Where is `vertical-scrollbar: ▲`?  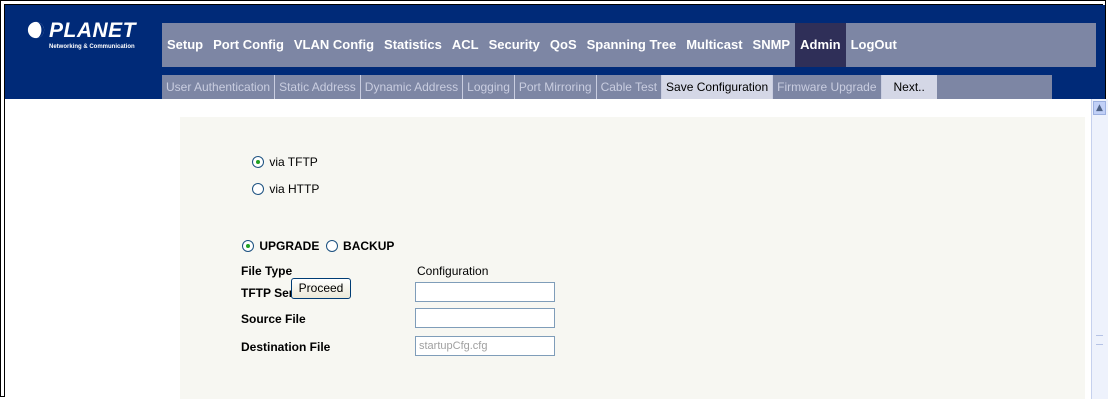 vertical-scrollbar: ▲ is located at coordinates (1099, 249).